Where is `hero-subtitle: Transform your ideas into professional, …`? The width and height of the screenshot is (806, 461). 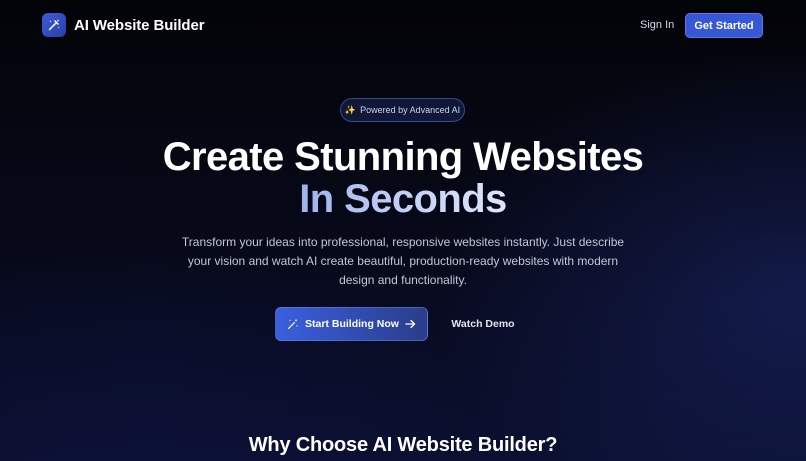
hero-subtitle: Transform your ideas into professional, … is located at coordinates (403, 261).